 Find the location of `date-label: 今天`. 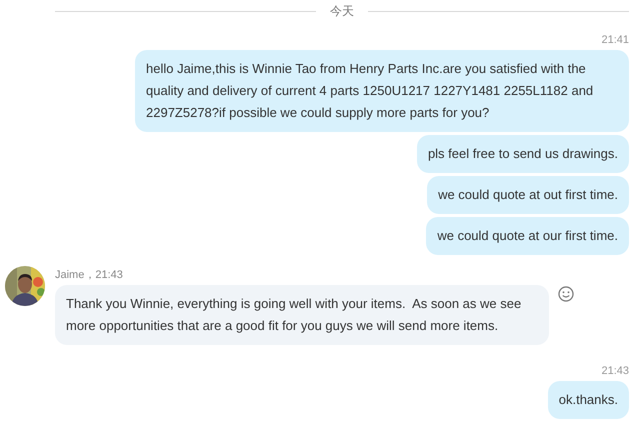

date-label: 今天 is located at coordinates (342, 11).